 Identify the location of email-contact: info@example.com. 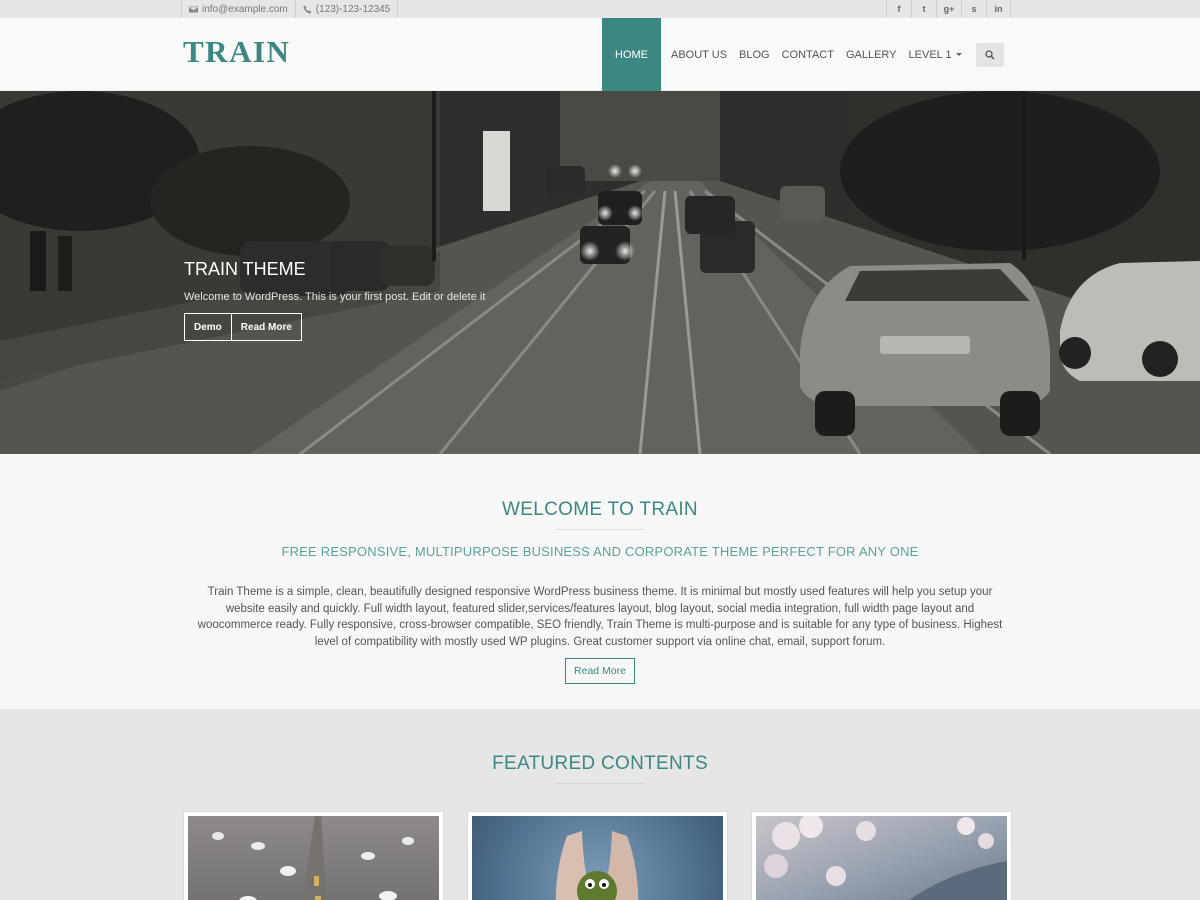
(238, 9).